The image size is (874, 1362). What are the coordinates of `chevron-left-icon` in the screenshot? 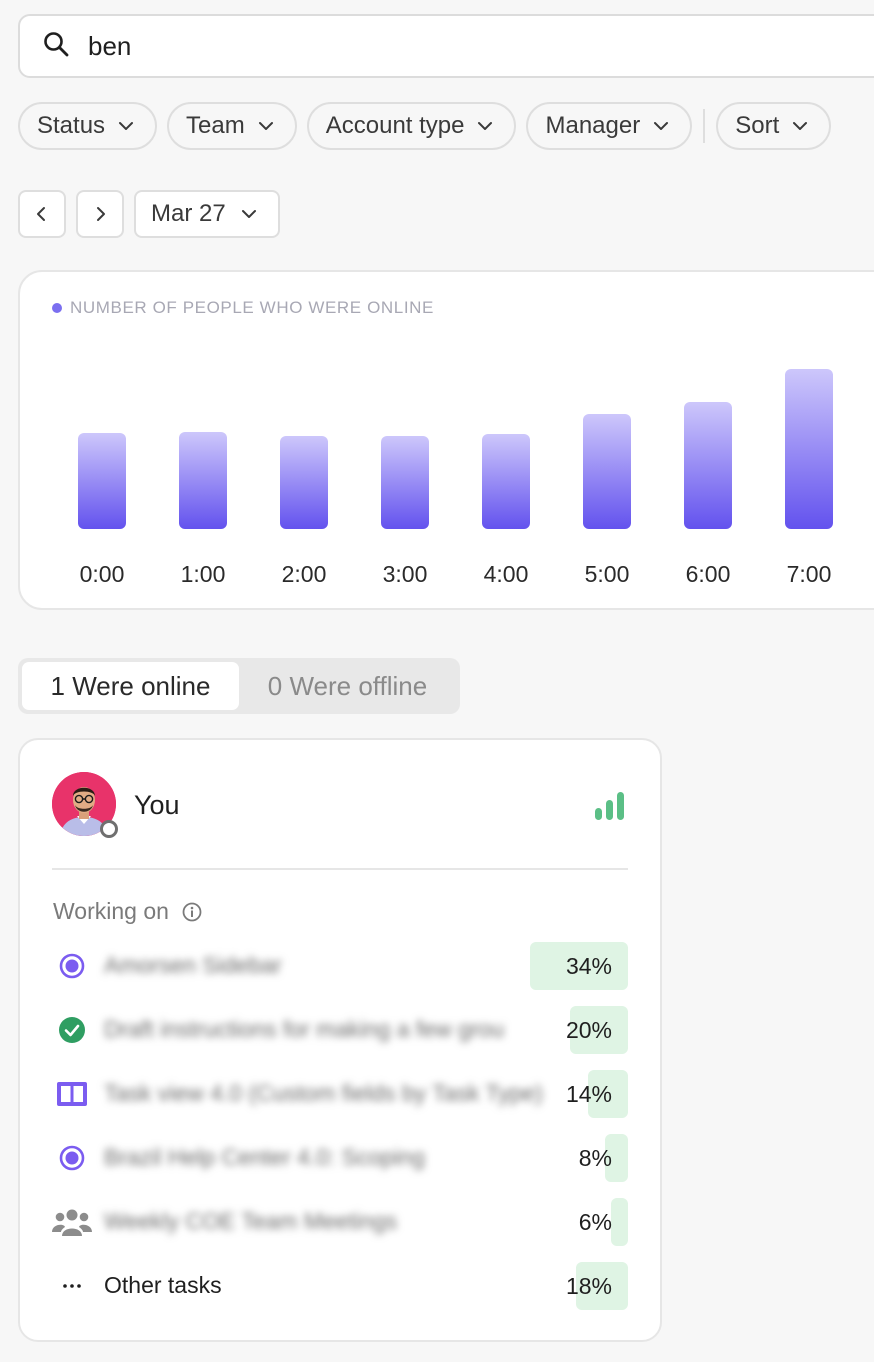 It's located at (41, 214).